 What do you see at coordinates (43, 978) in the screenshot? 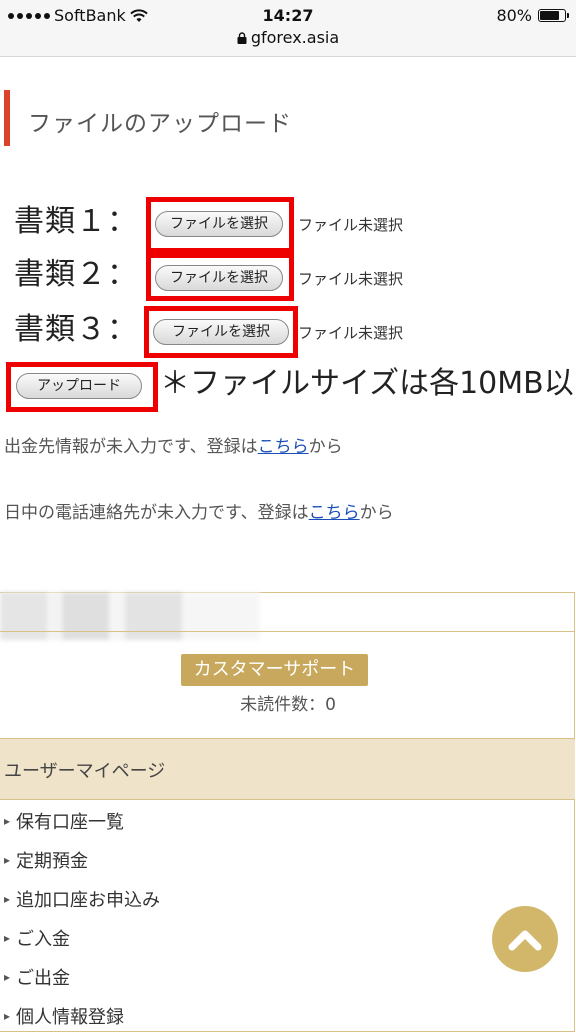
I see `menu-label: ご出金` at bounding box center [43, 978].